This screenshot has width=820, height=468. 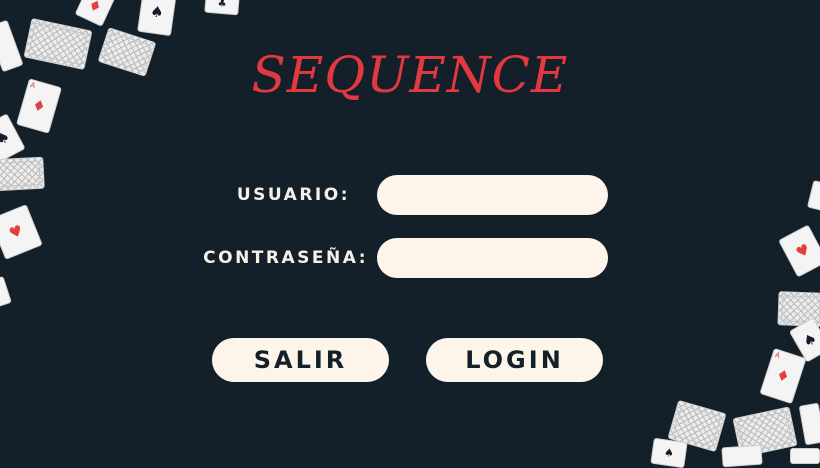 I want to click on exit-button: SALIR, so click(x=300, y=360).